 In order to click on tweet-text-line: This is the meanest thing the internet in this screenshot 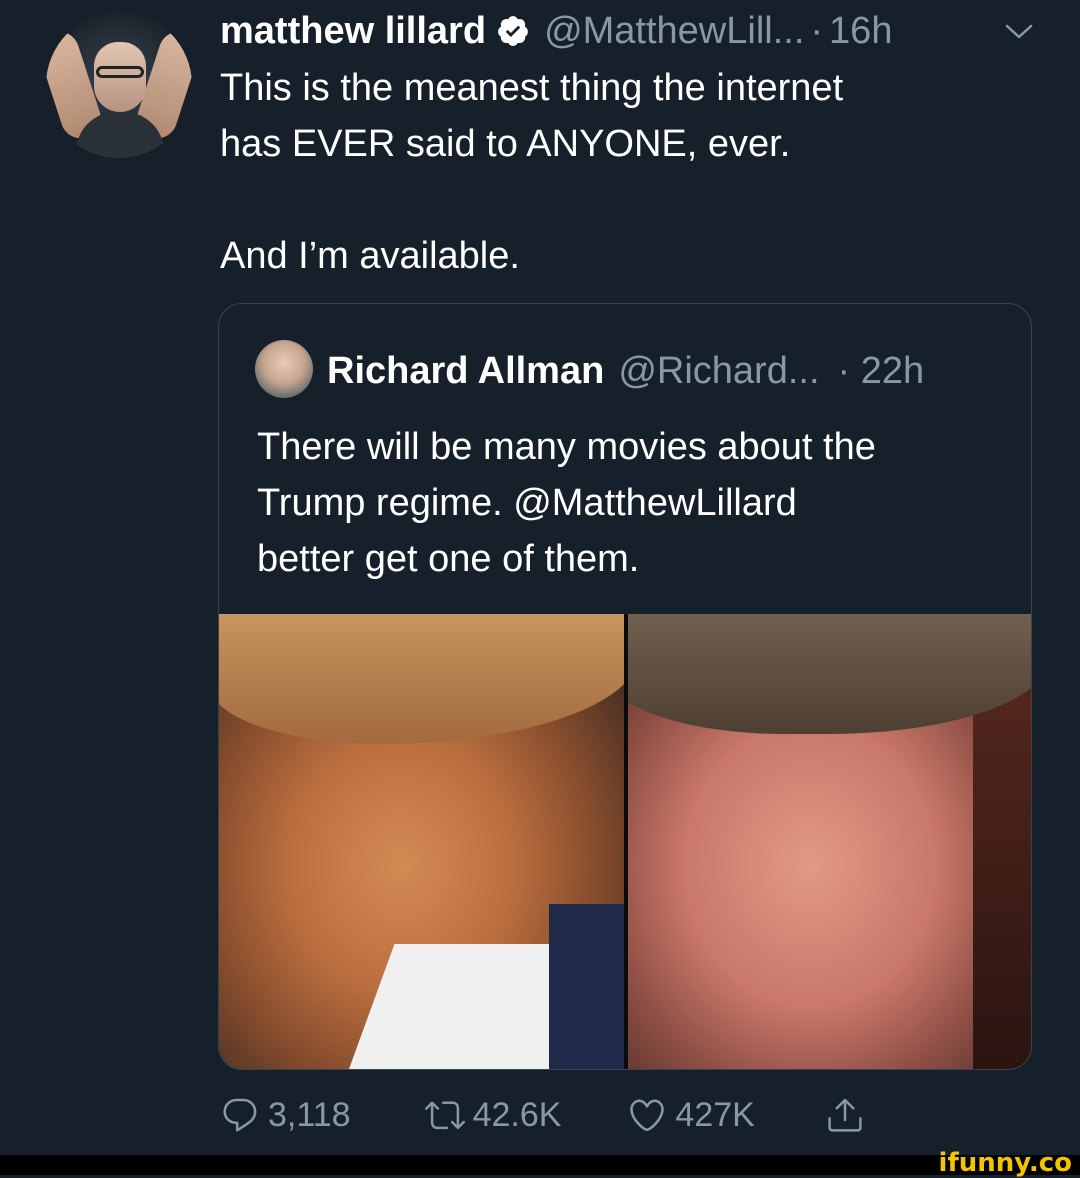, I will do `click(532, 88)`.